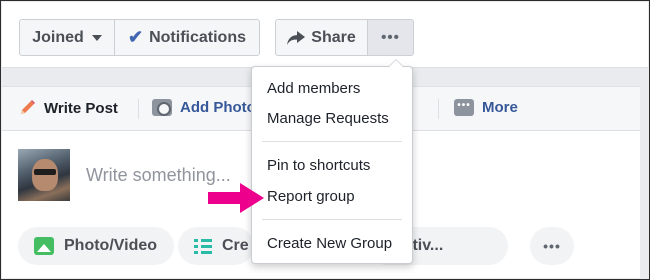 The height and width of the screenshot is (280, 650). What do you see at coordinates (296, 37) in the screenshot?
I see `share-arrow-icon` at bounding box center [296, 37].